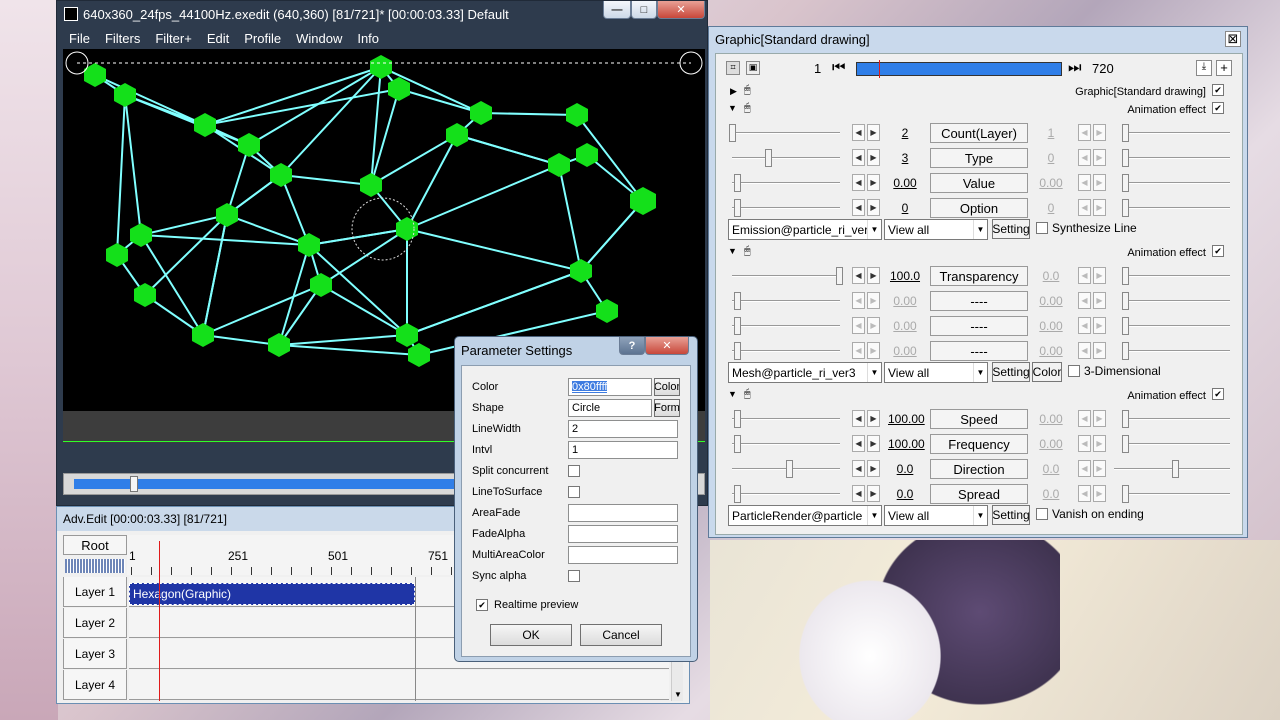 This screenshot has height=720, width=1280. What do you see at coordinates (753, 68) in the screenshot?
I see `group-icon: ▣` at bounding box center [753, 68].